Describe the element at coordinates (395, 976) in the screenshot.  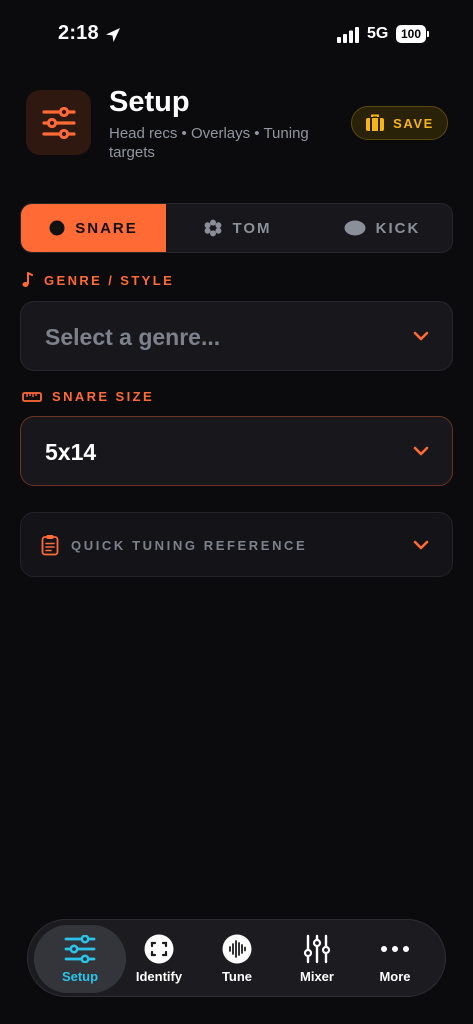
I see `tab-label: More` at that location.